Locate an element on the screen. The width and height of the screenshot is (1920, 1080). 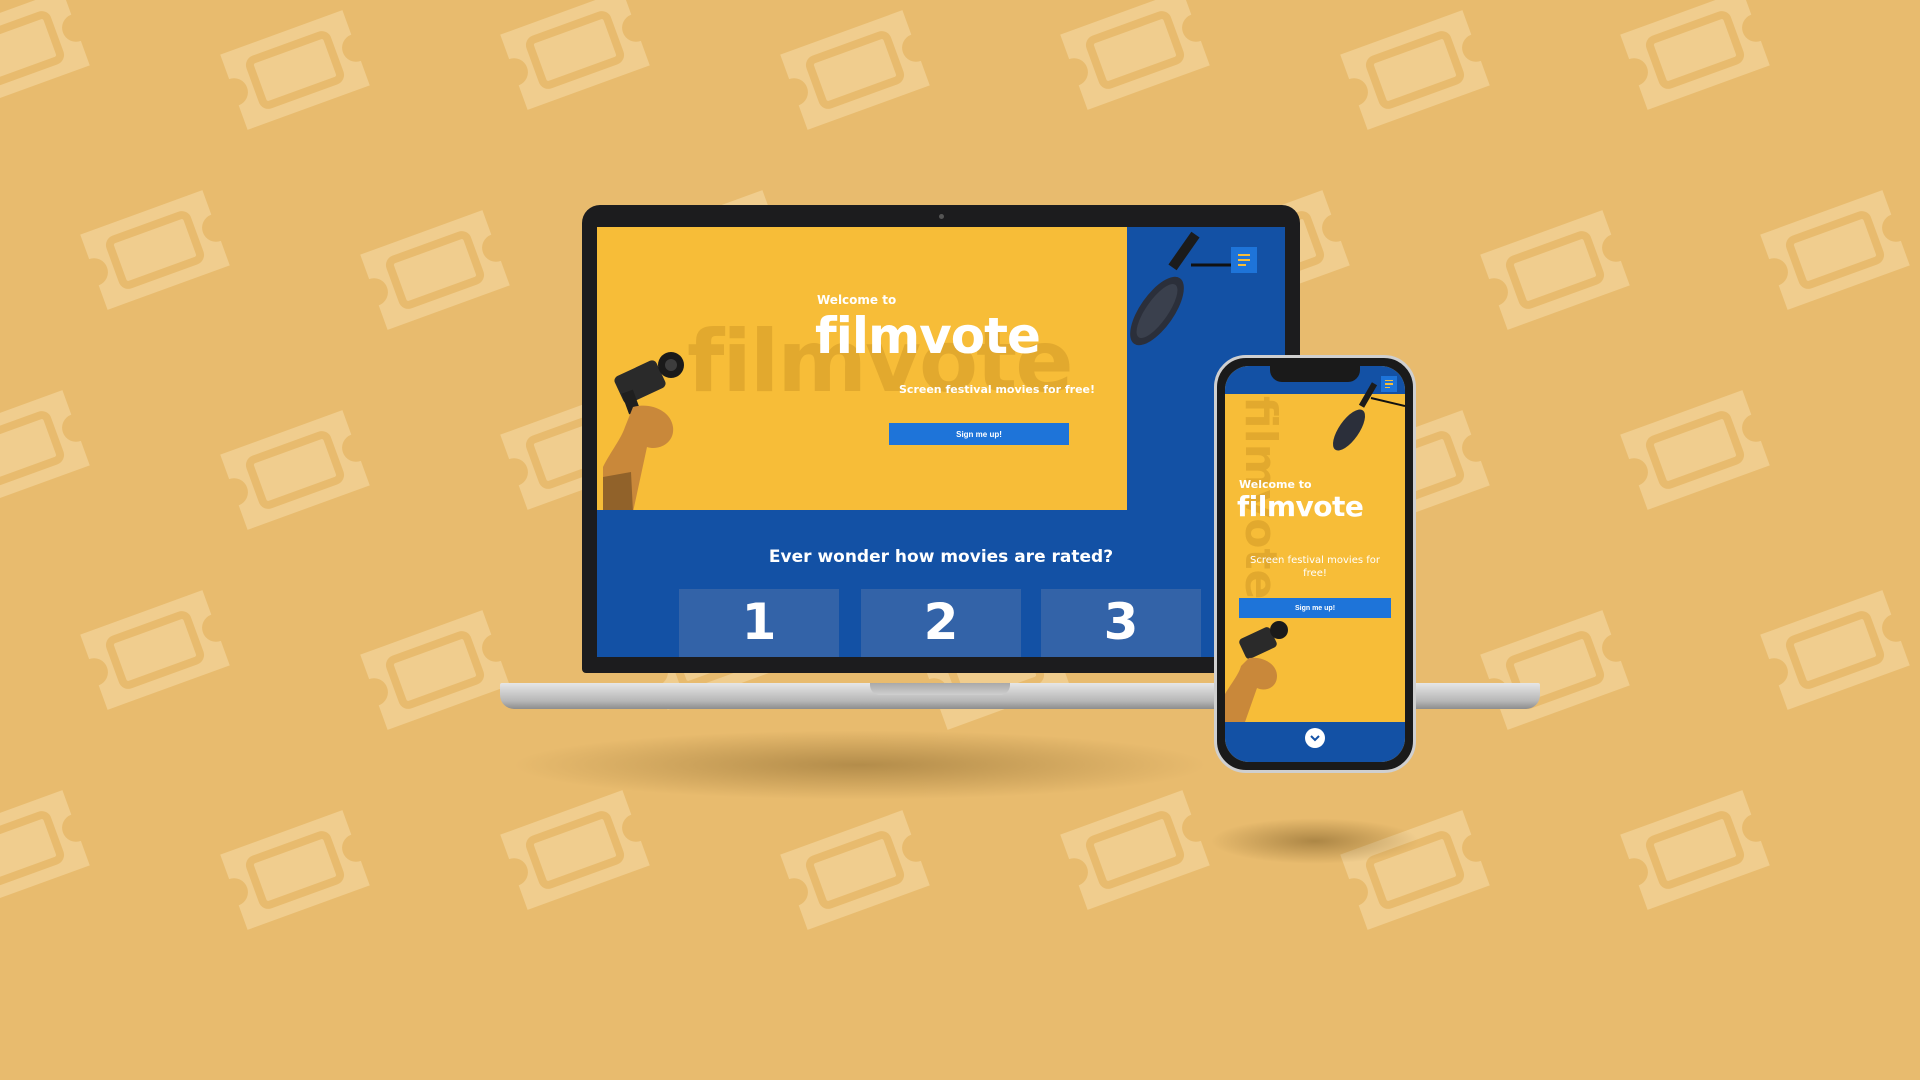
hero-welcome-text: Welcome to is located at coordinates (857, 300).